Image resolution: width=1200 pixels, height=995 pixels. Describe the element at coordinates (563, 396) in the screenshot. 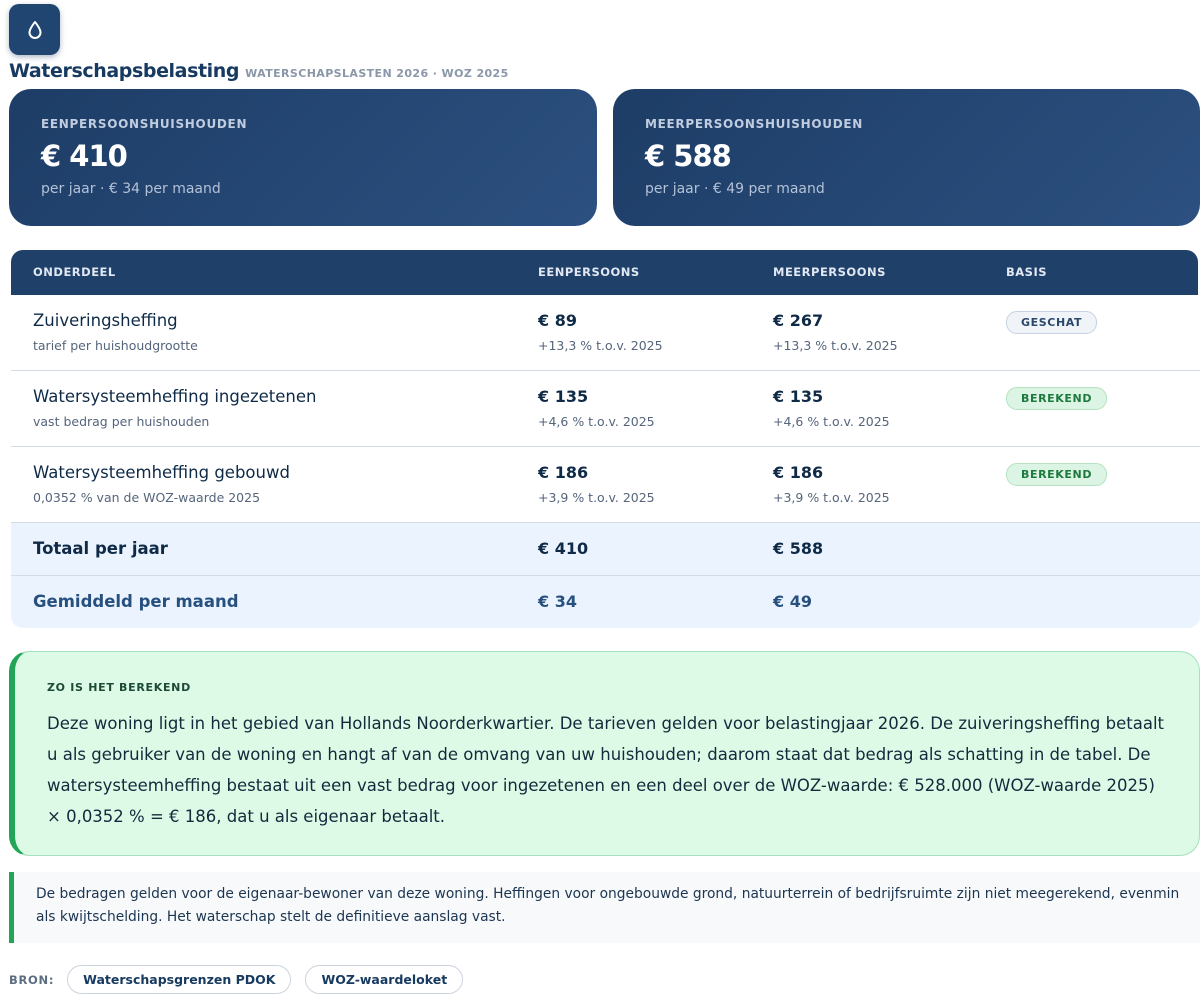

I see `amount-single: € 135` at that location.